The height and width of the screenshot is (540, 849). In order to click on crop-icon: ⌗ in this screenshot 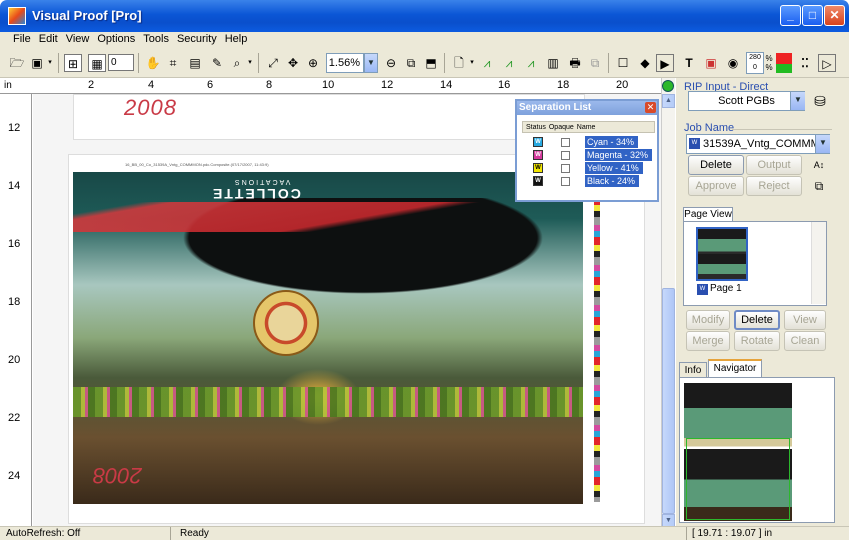, I will do `click(173, 63)`.